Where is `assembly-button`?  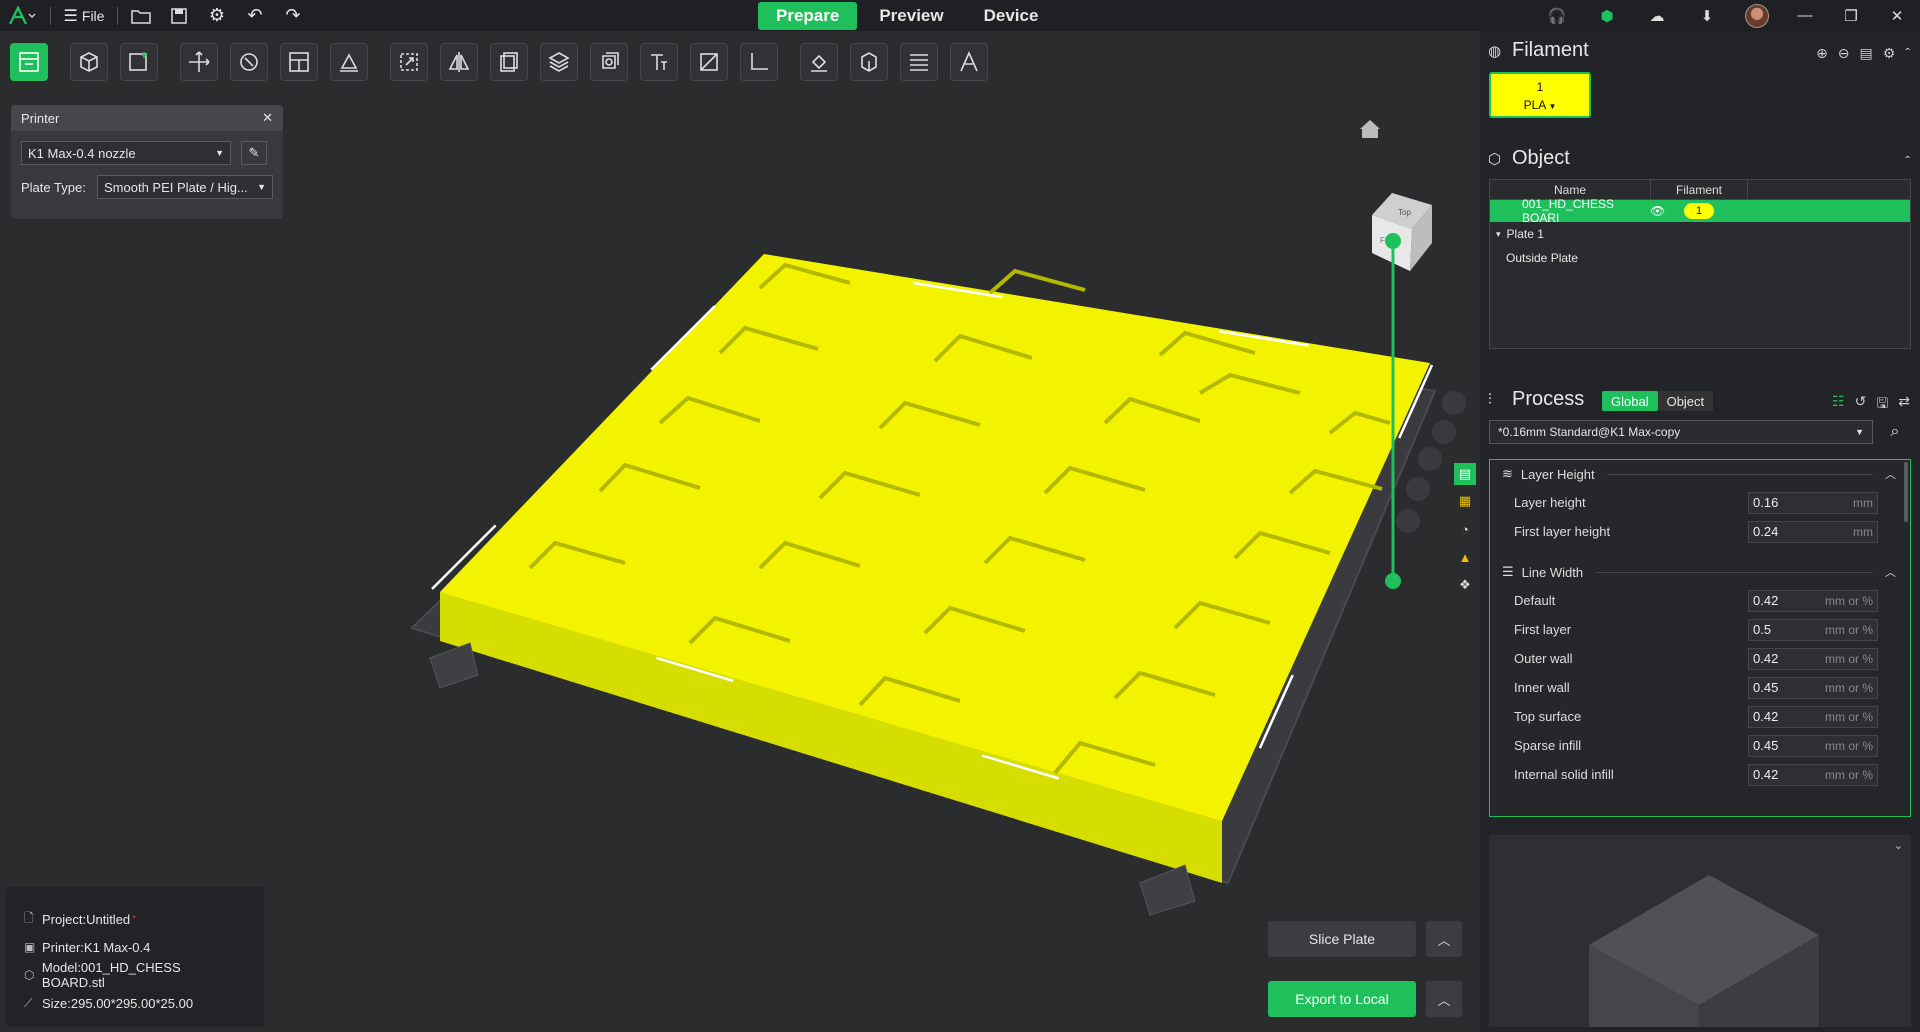 assembly-button is located at coordinates (969, 62).